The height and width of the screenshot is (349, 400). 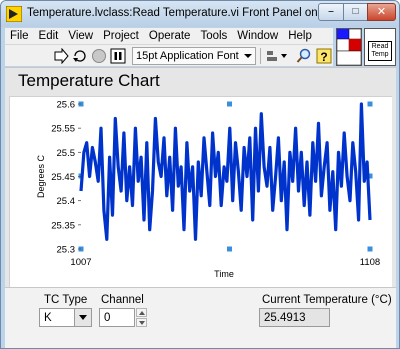 I want to click on run-button, so click(x=61, y=56).